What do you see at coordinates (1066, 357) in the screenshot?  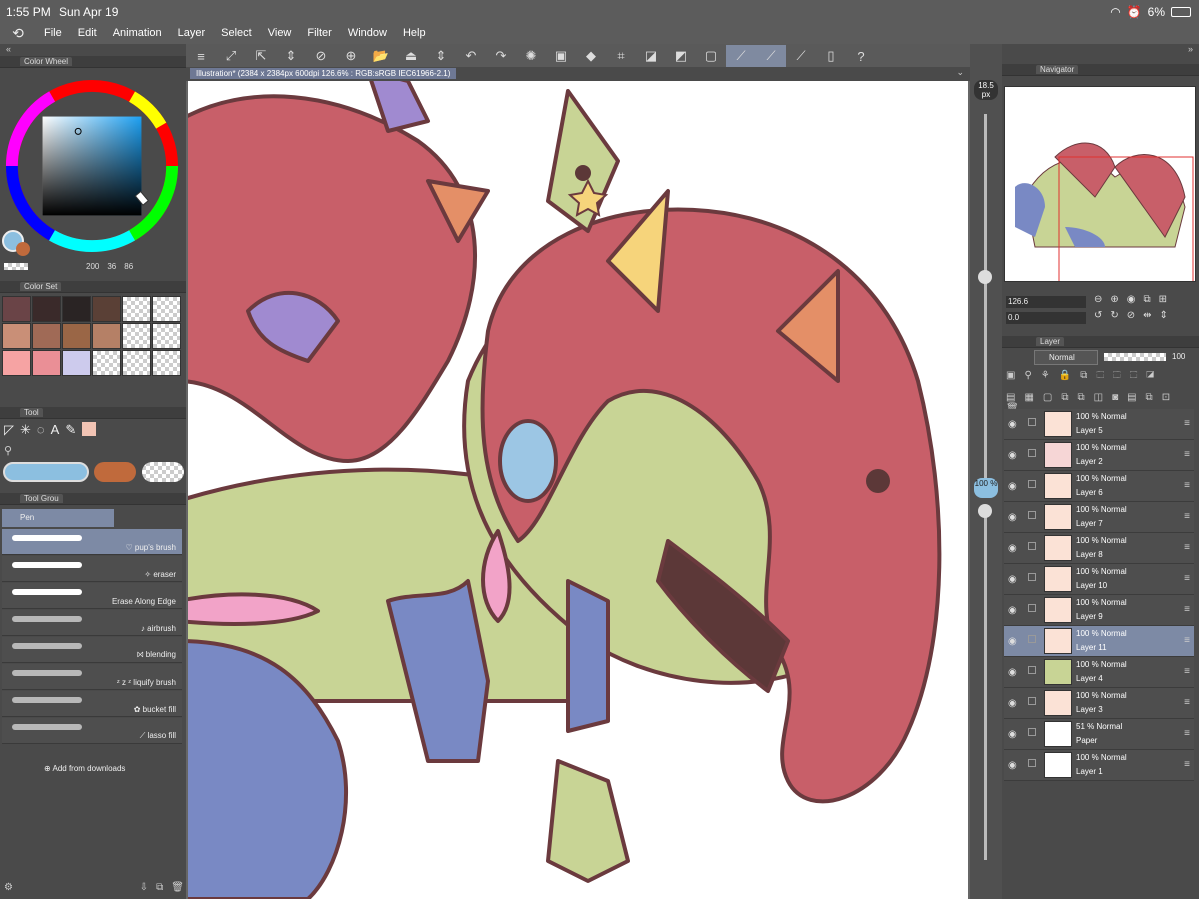 I see `blend-mode-select: Normal` at bounding box center [1066, 357].